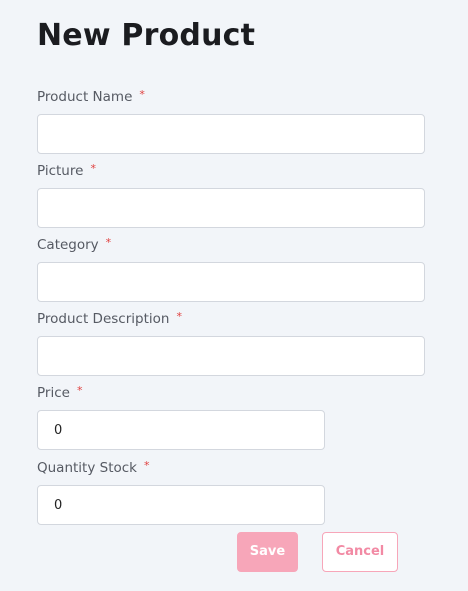 Image resolution: width=468 pixels, height=591 pixels. Describe the element at coordinates (74, 244) in the screenshot. I see `category-label: Category *` at that location.